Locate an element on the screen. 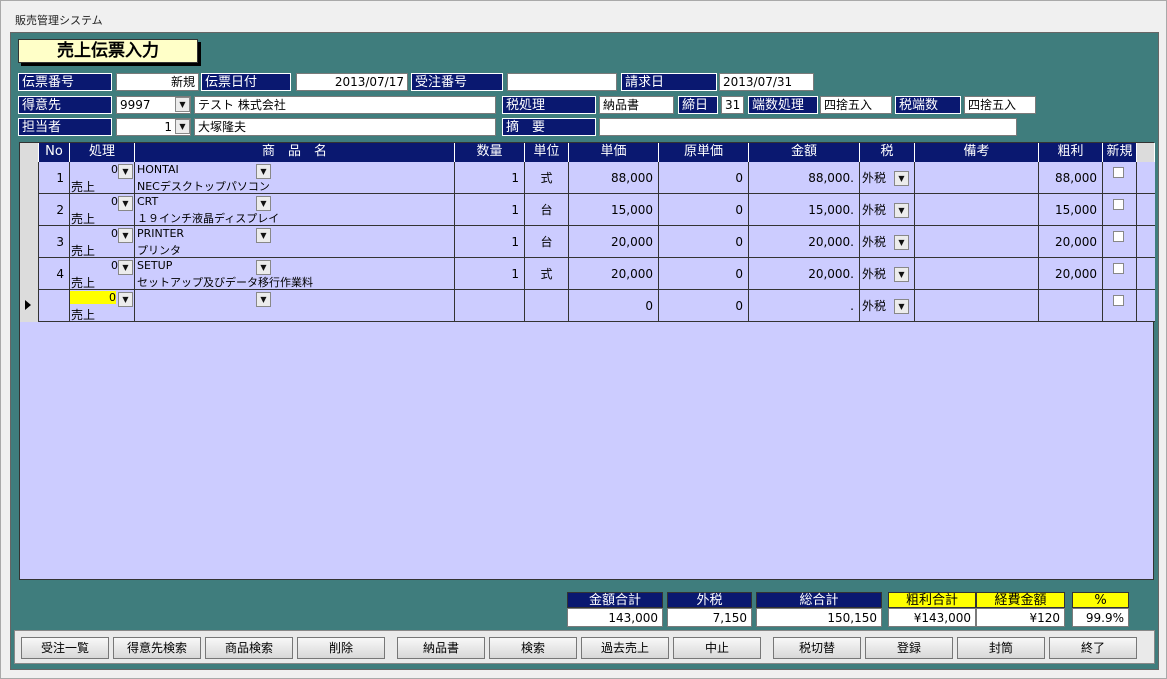 This screenshot has width=1167, height=679. tax-toggle-button: 税切替 is located at coordinates (817, 648).